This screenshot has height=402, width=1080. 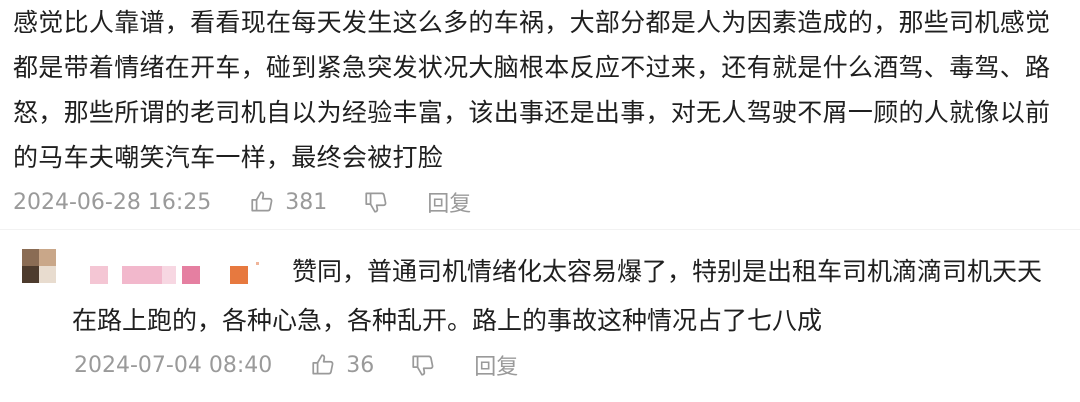 I want to click on like-button: 381, so click(x=288, y=202).